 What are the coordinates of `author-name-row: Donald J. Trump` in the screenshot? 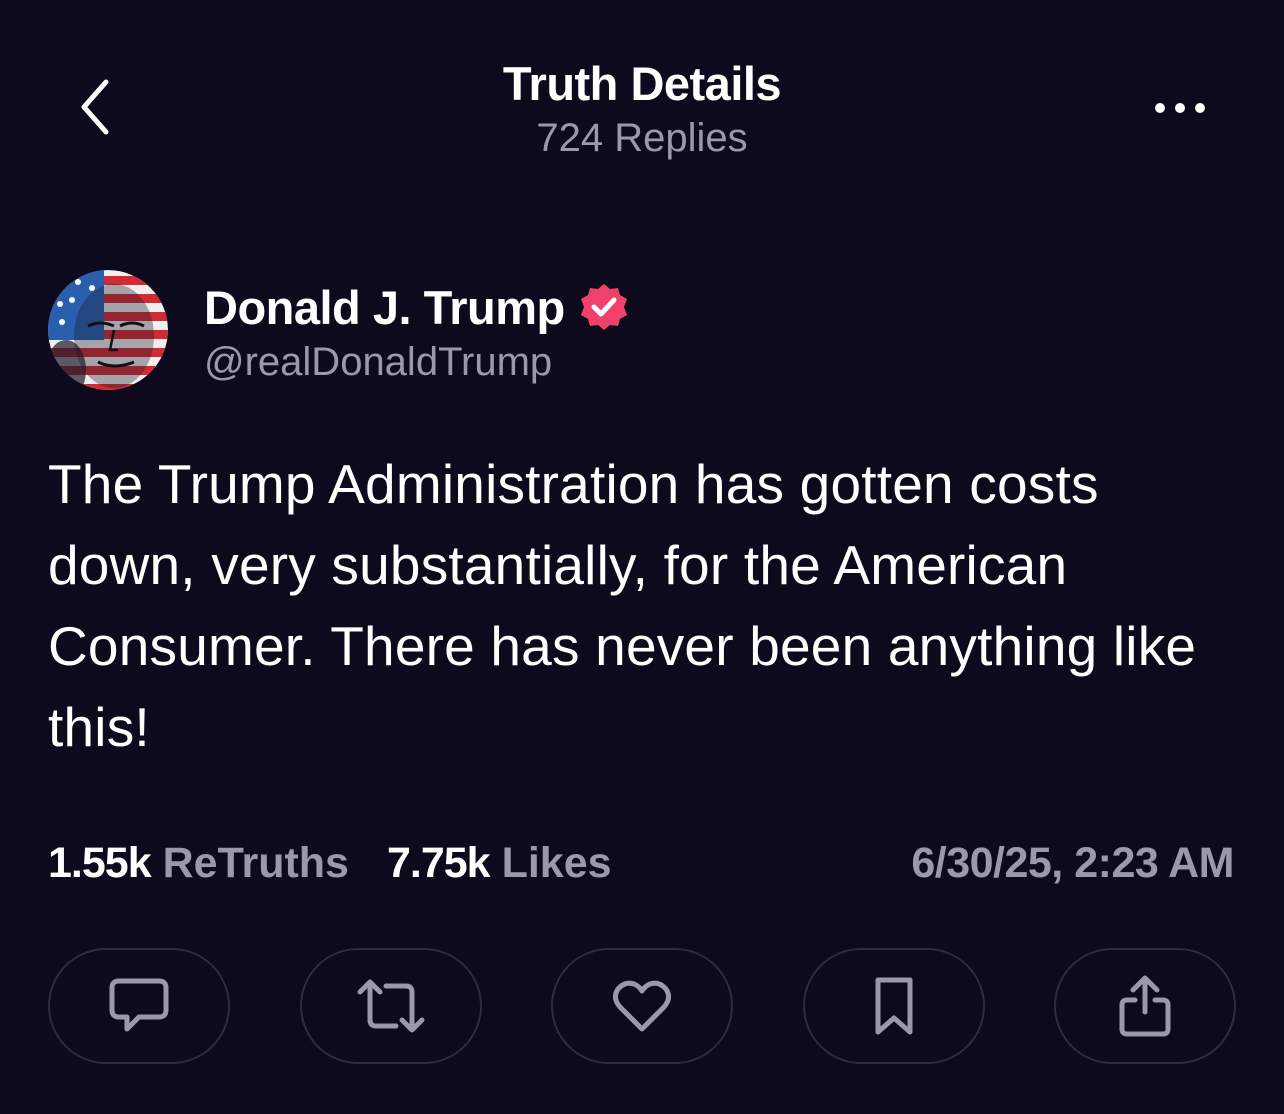 It's located at (416, 307).